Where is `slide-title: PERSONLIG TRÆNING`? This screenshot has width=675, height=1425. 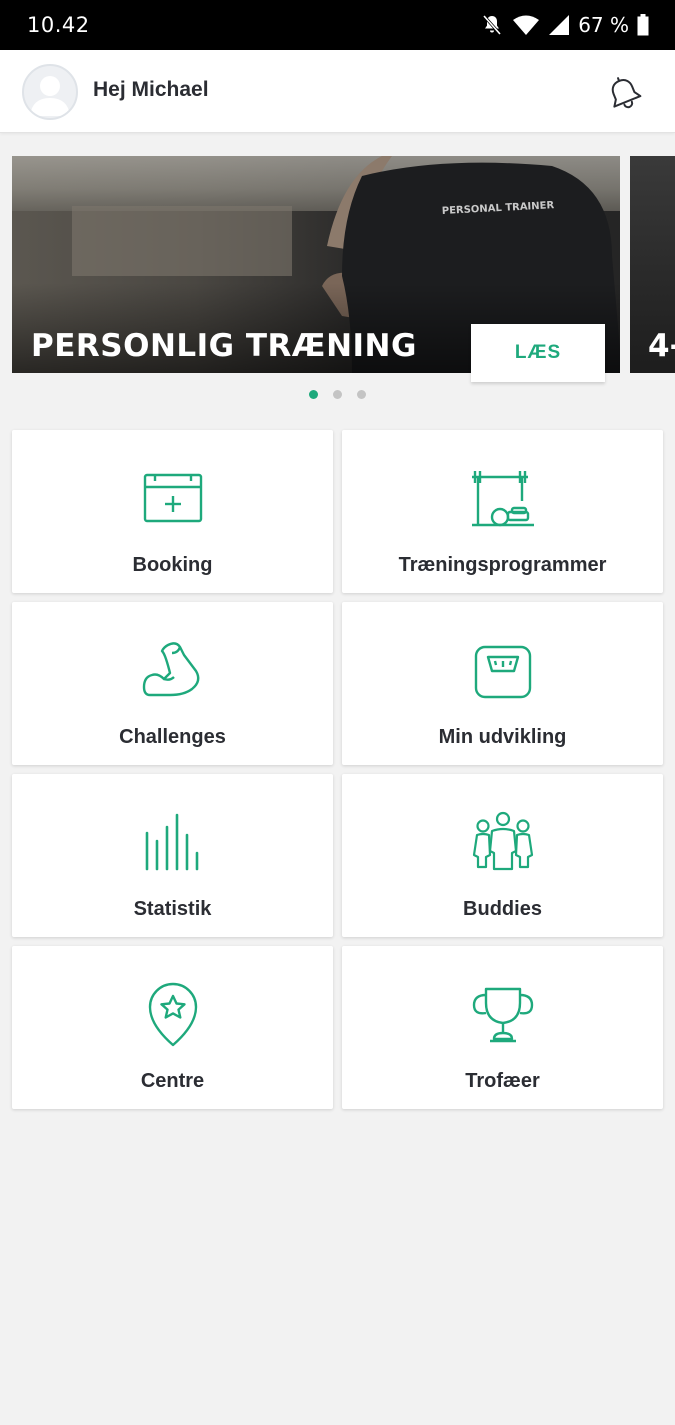 slide-title: PERSONLIG TRÆNING is located at coordinates (224, 346).